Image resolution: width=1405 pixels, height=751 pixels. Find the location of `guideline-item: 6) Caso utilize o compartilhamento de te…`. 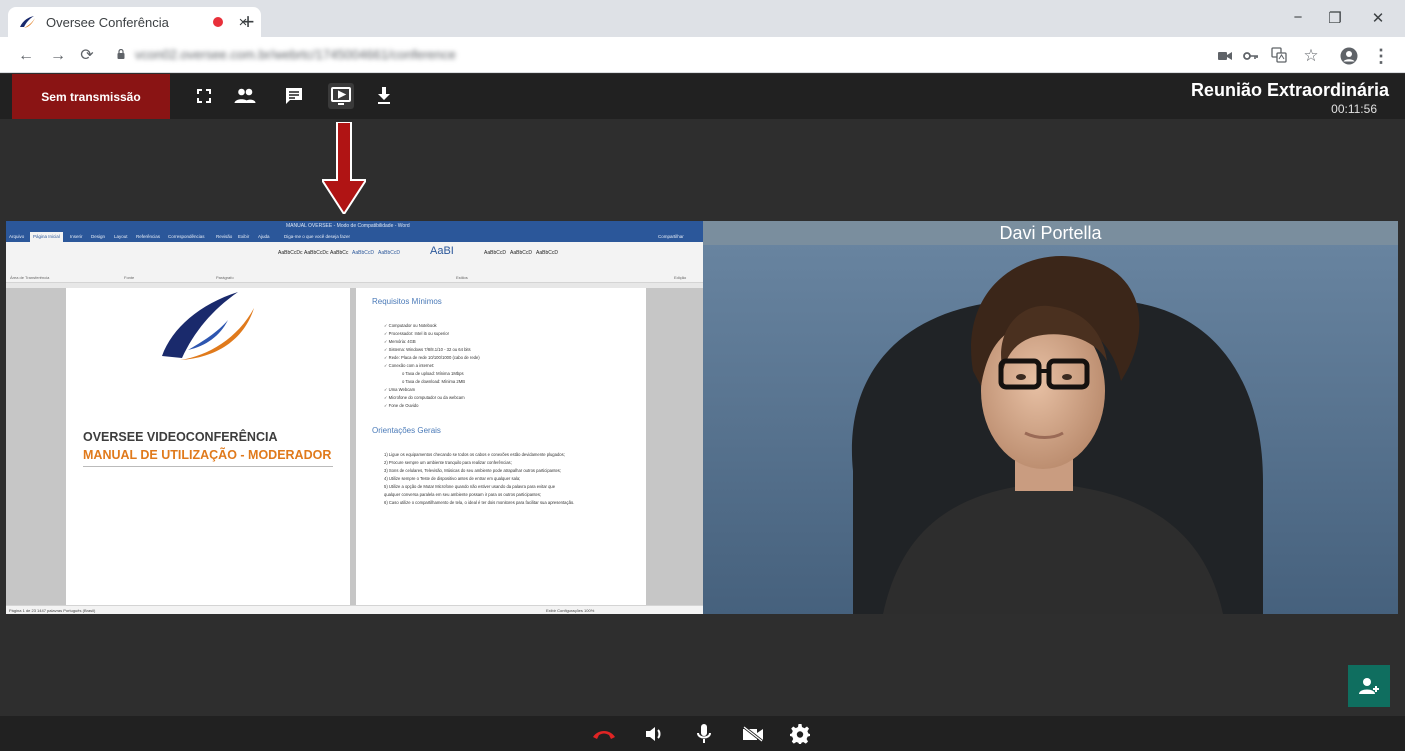

guideline-item: 6) Caso utilize o compartilhamento de te… is located at coordinates (479, 502).